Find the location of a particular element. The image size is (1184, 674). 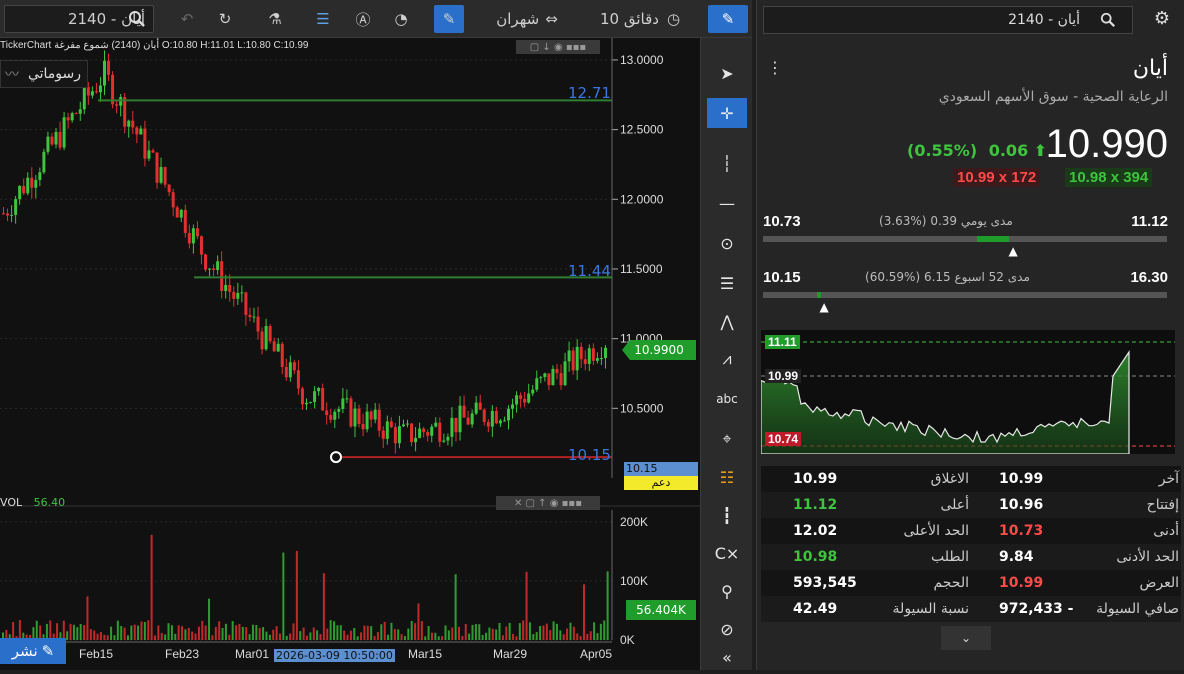

expand-button: ⌄ is located at coordinates (966, 638).